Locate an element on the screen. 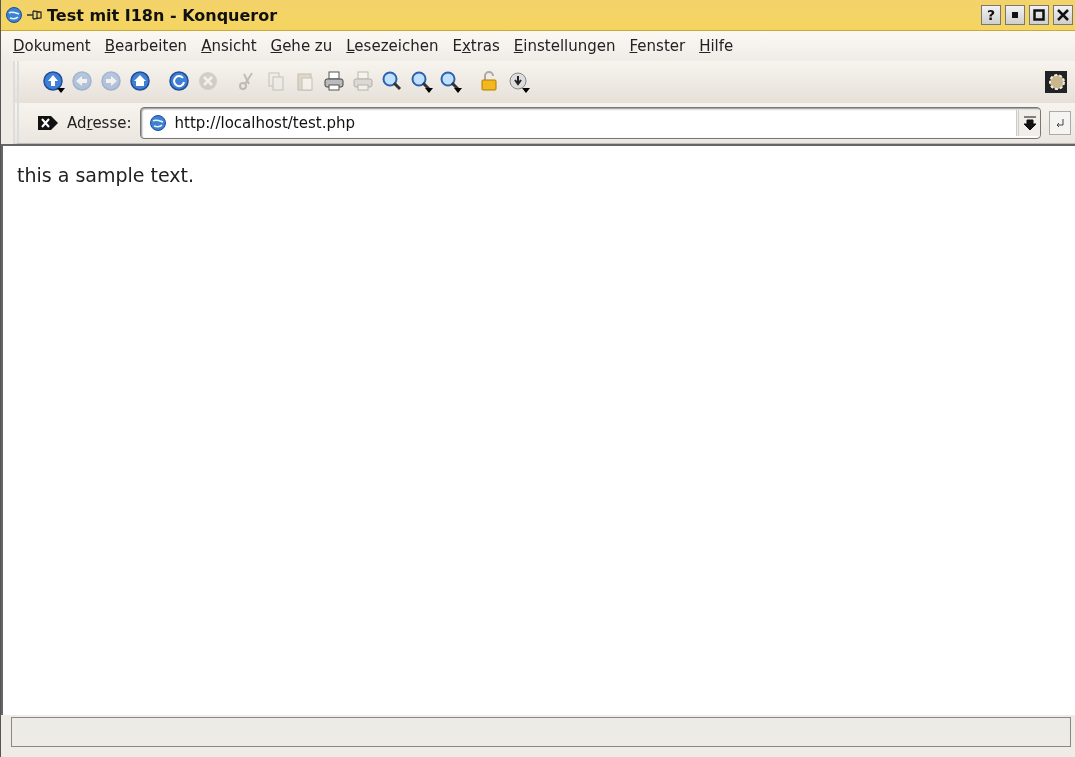 This screenshot has height=757, width=1075. menu-item: Dokument is located at coordinates (52, 46).